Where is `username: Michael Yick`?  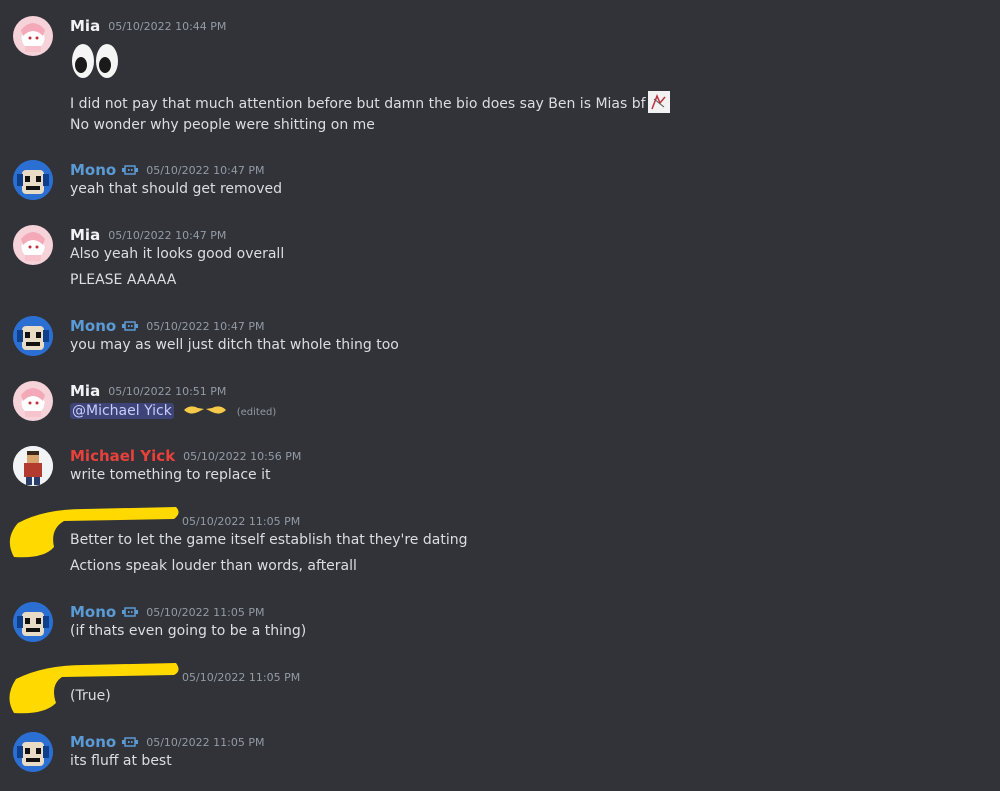
username: Michael Yick is located at coordinates (122, 456).